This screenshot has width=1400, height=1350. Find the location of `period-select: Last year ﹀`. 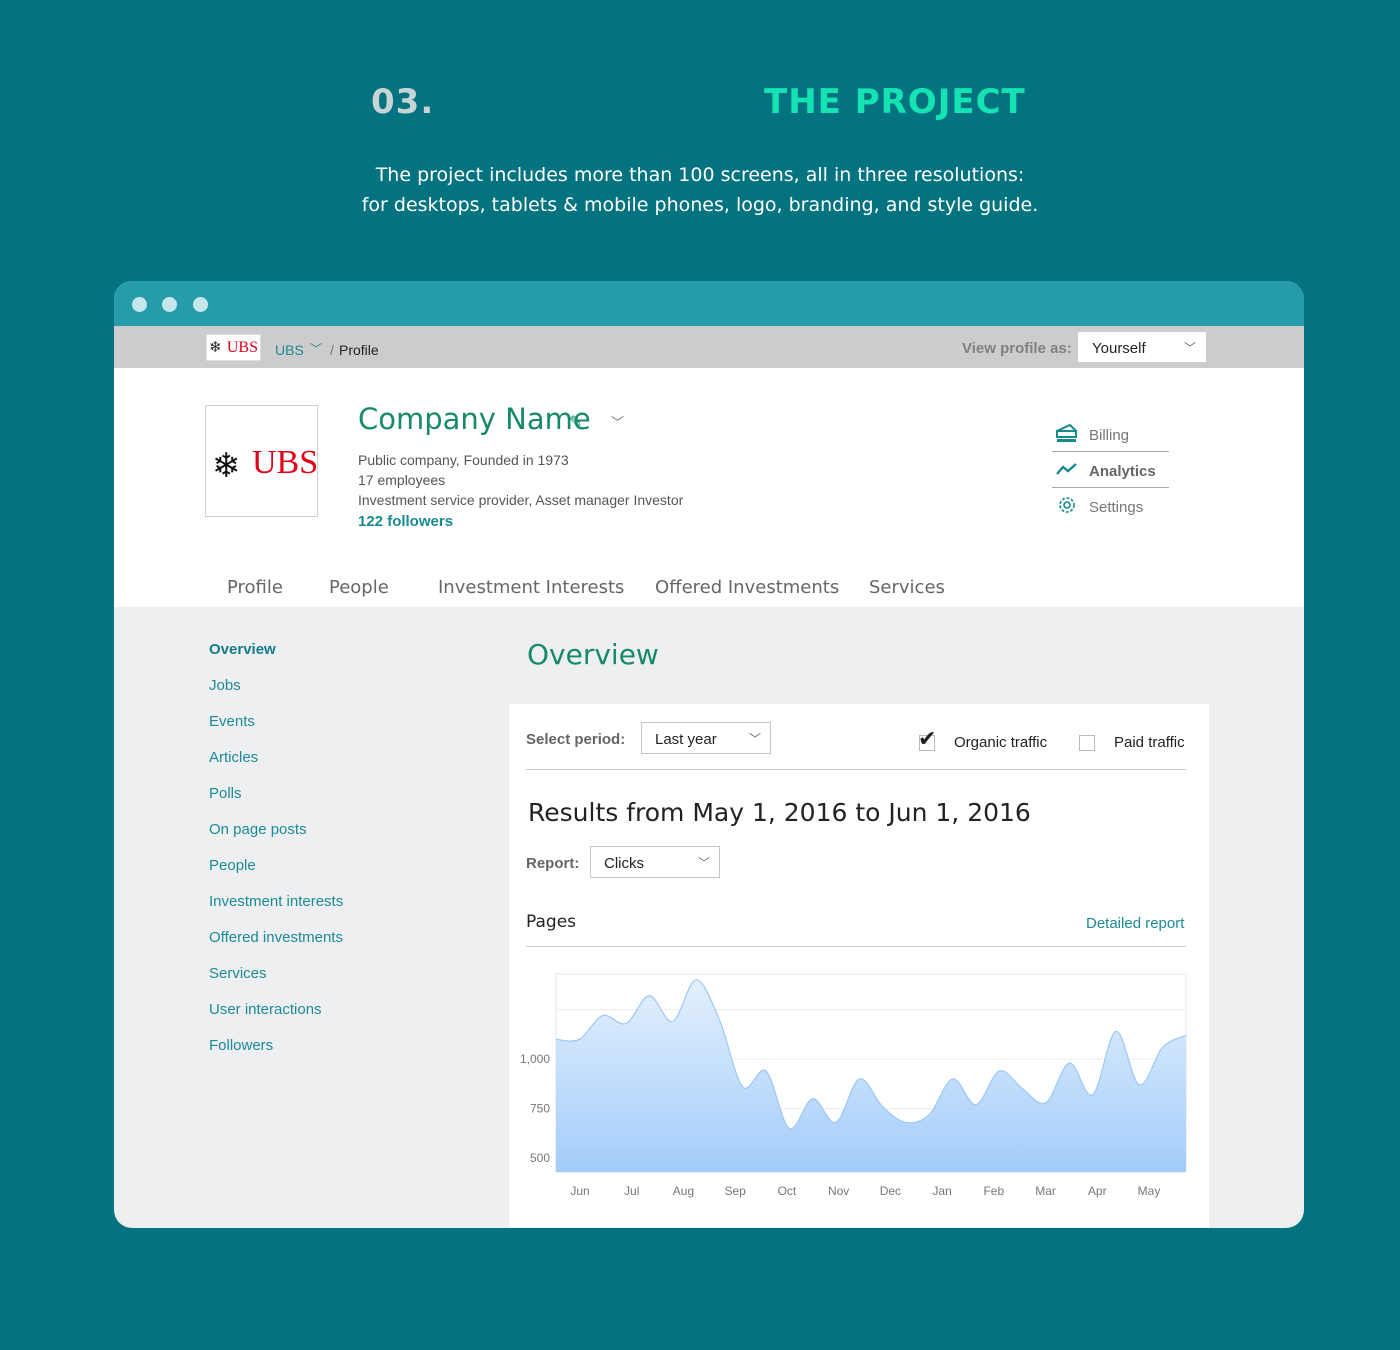

period-select: Last year ﹀ is located at coordinates (706, 738).